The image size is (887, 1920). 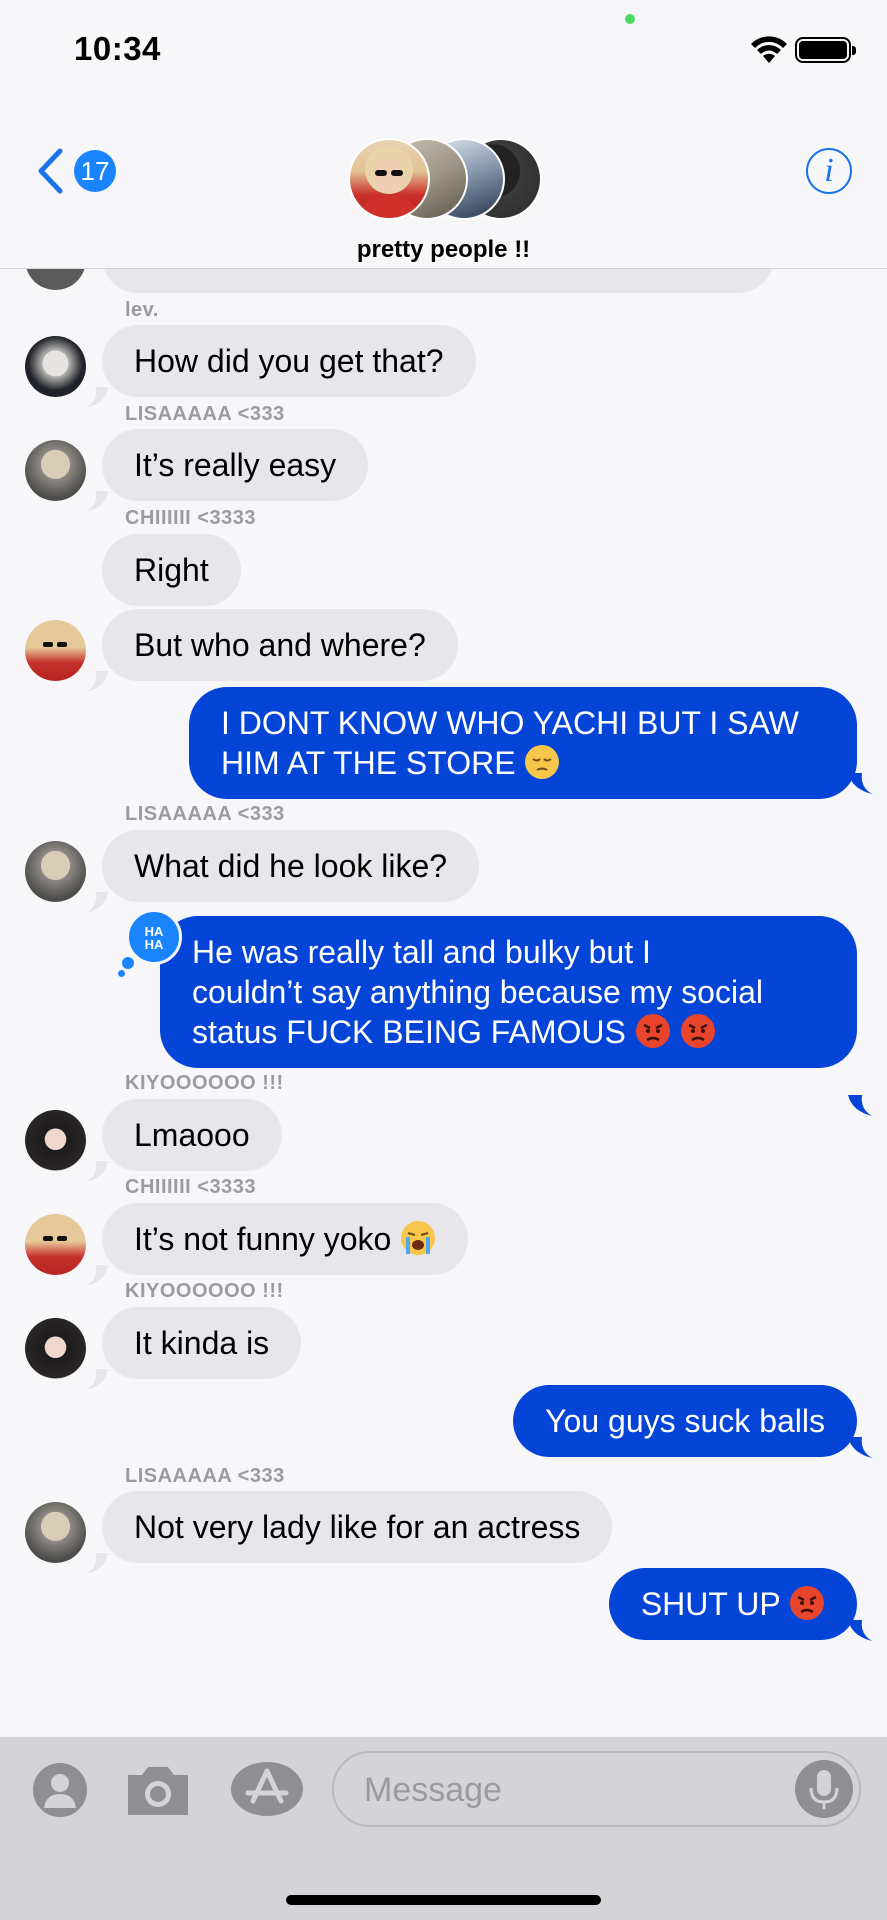 I want to click on message-text: What did he look like?, so click(x=291, y=866).